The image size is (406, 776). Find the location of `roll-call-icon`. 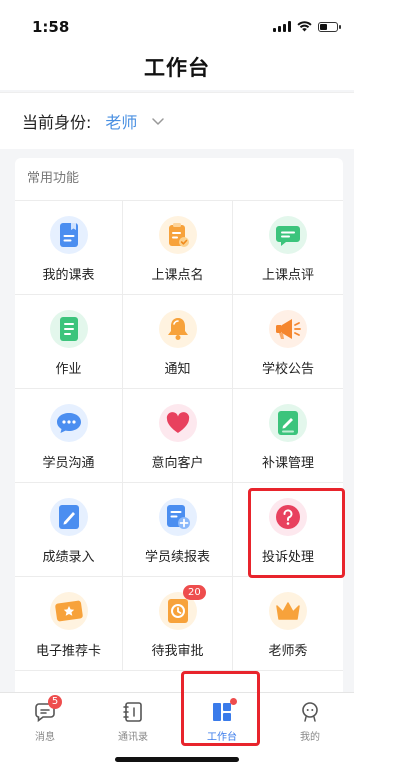

roll-call-icon is located at coordinates (177, 235).